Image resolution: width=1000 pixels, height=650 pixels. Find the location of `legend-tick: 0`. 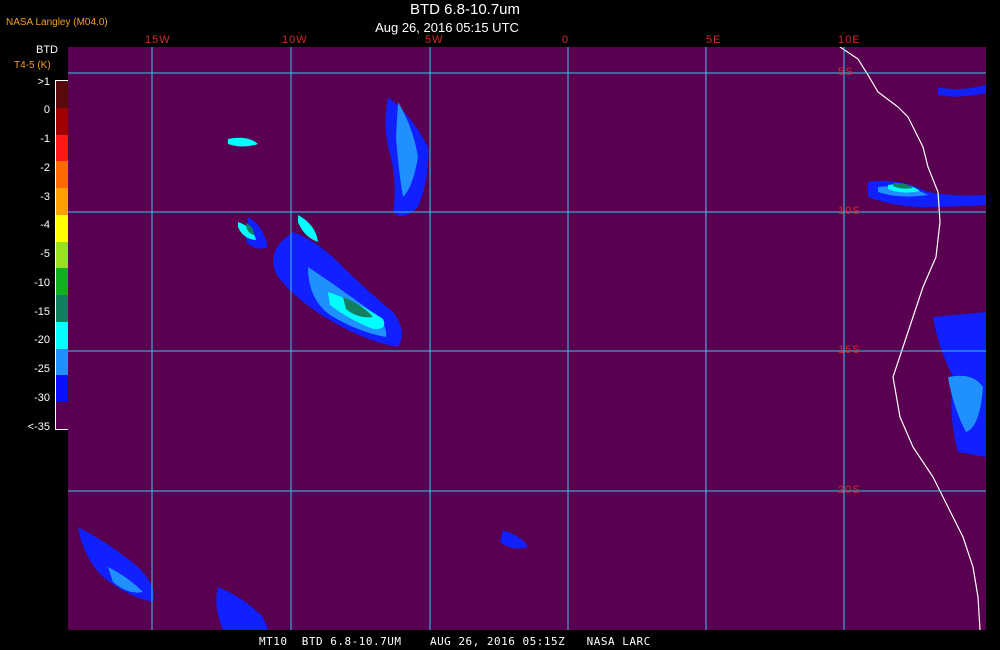

legend-tick: 0 is located at coordinates (46, 110).